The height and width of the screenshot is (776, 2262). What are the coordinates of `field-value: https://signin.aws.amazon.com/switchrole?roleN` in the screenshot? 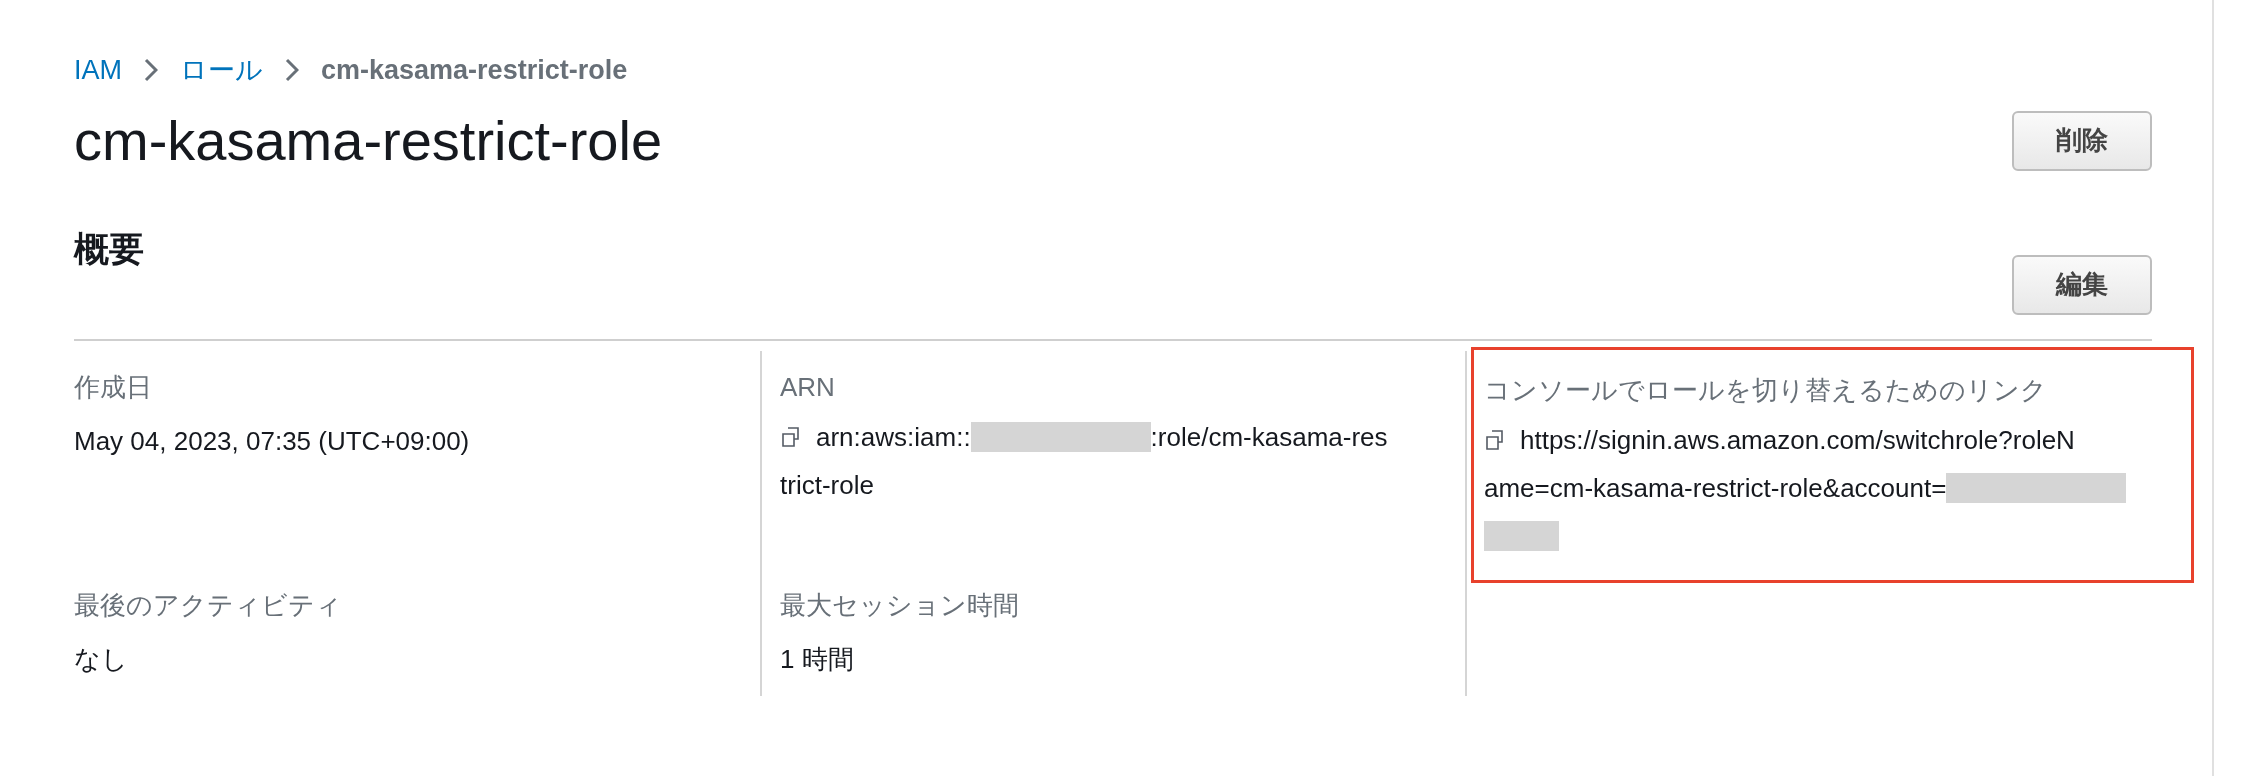 It's located at (1797, 440).